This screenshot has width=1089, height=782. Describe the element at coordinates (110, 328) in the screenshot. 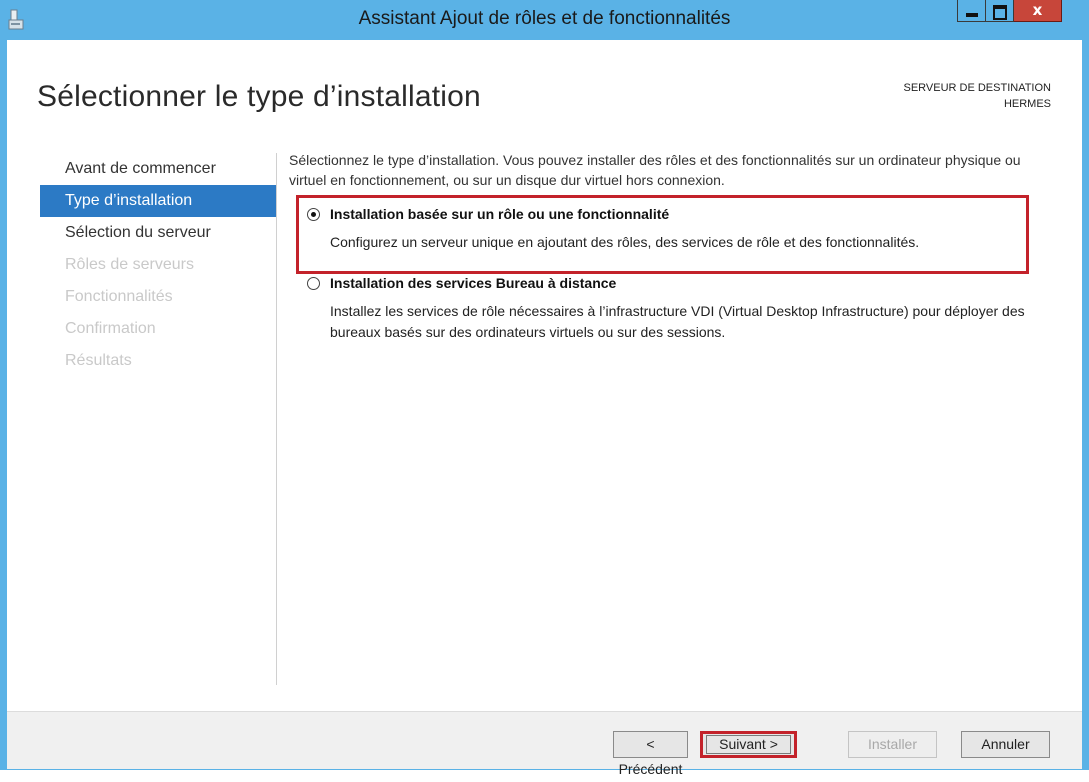

I see `nav-item-confirmation: Confirmation` at that location.